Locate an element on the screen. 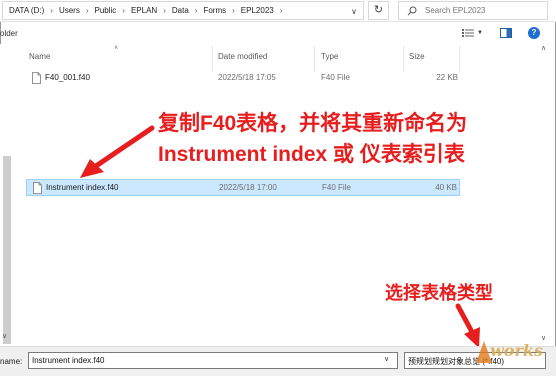  breadcrumb-public: Public is located at coordinates (106, 10).